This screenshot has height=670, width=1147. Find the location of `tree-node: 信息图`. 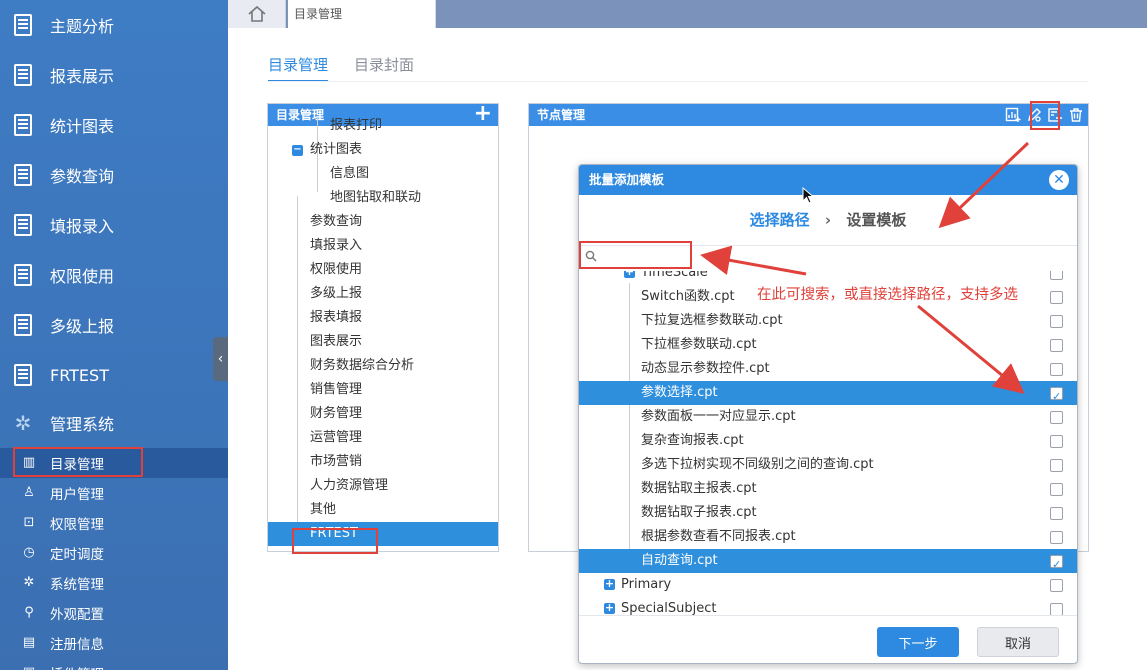

tree-node: 信息图 is located at coordinates (383, 174).